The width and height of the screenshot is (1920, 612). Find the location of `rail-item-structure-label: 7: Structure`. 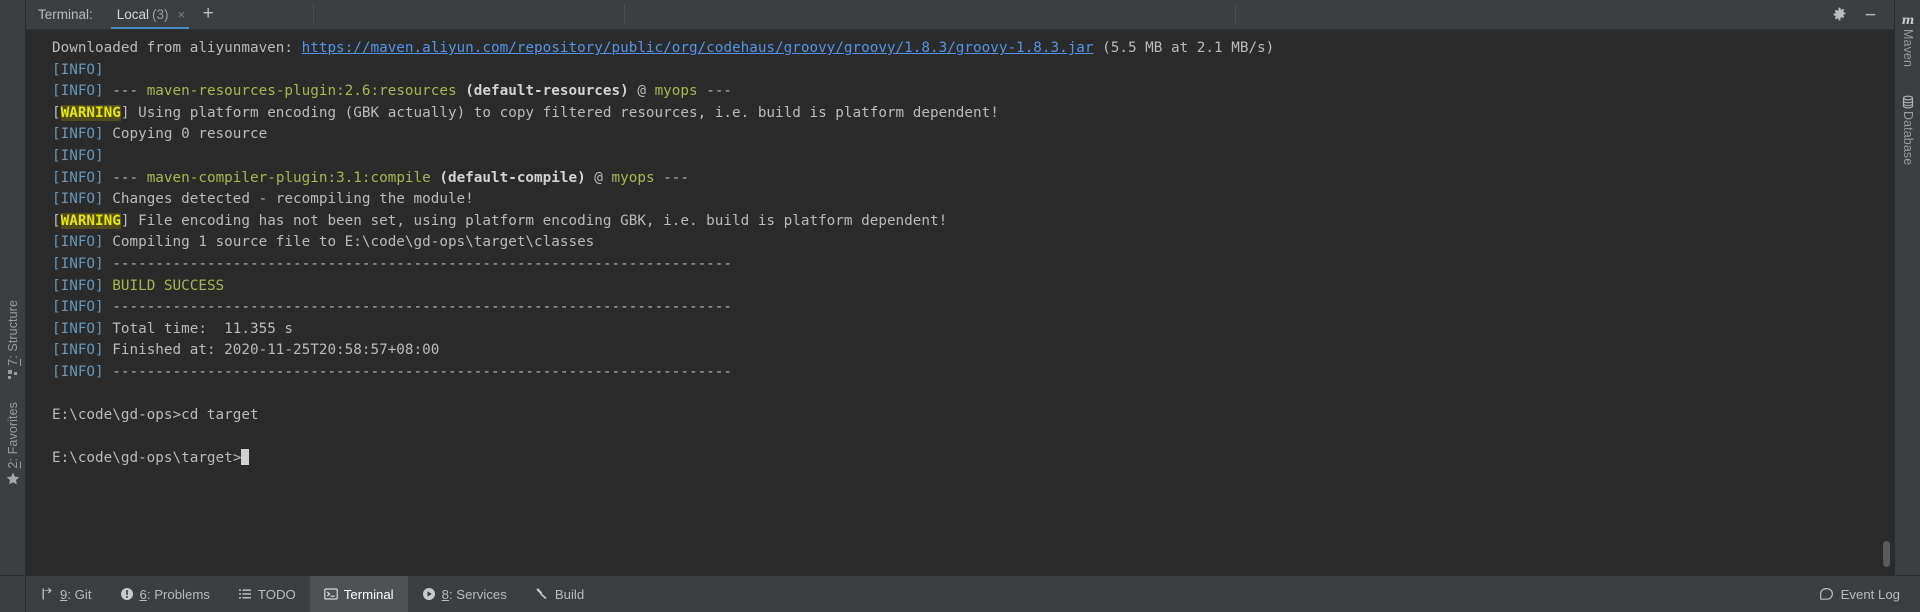

rail-item-structure-label: 7: Structure is located at coordinates (13, 333).